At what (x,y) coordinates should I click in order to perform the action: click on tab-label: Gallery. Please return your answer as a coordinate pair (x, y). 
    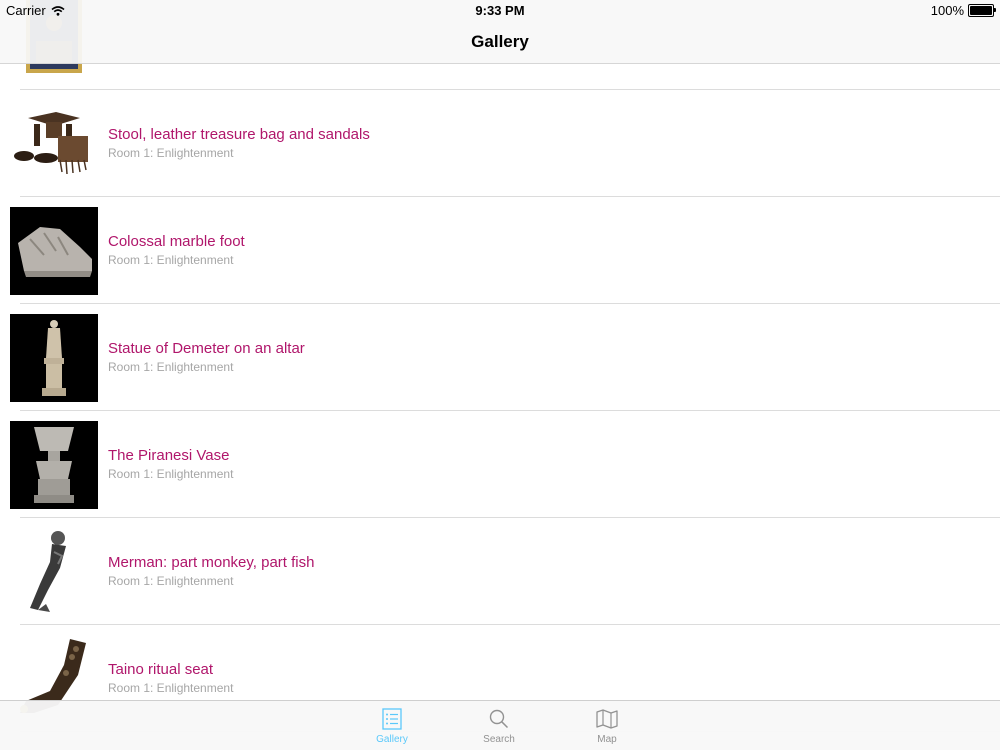
    Looking at the image, I should click on (392, 739).